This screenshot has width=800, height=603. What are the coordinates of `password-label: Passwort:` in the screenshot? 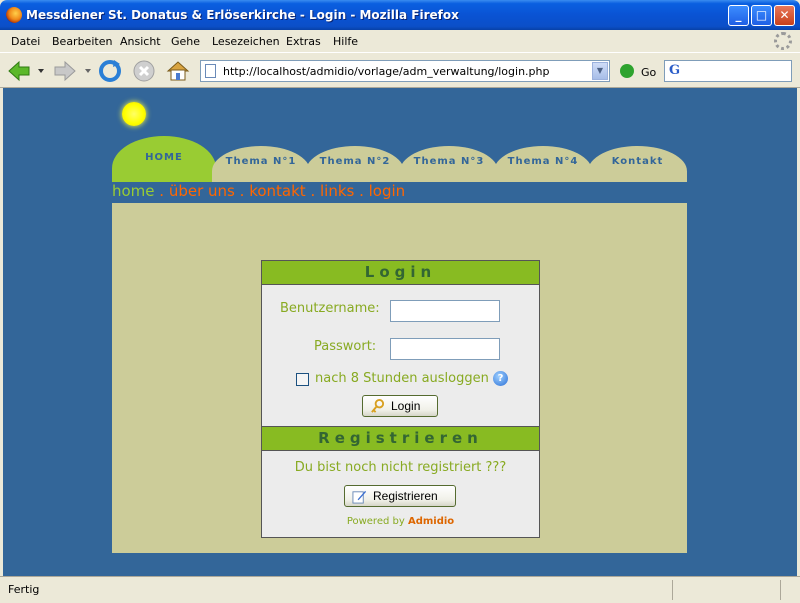 It's located at (345, 346).